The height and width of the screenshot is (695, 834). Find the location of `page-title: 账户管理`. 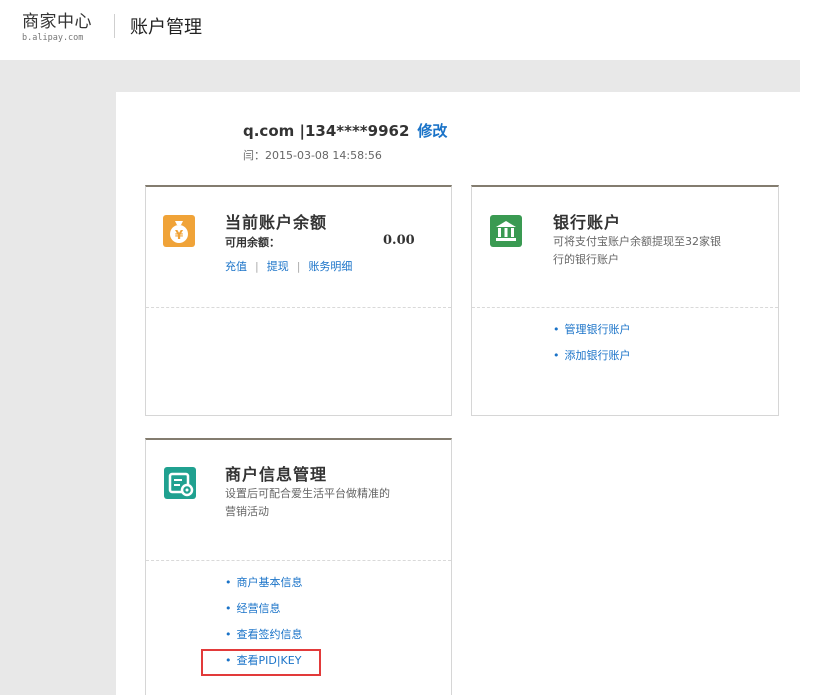

page-title: 账户管理 is located at coordinates (166, 27).